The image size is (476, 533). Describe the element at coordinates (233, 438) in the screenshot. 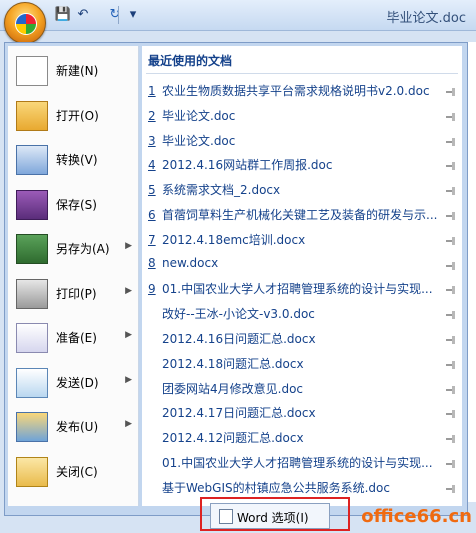

I see `recent-document-name: 2012.4.12问题汇总.docx` at that location.